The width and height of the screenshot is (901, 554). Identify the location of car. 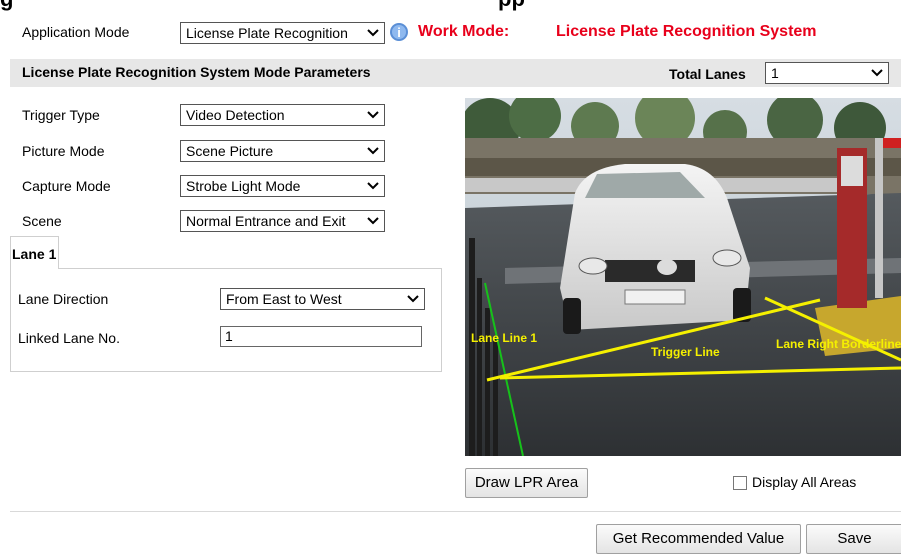
(655, 249).